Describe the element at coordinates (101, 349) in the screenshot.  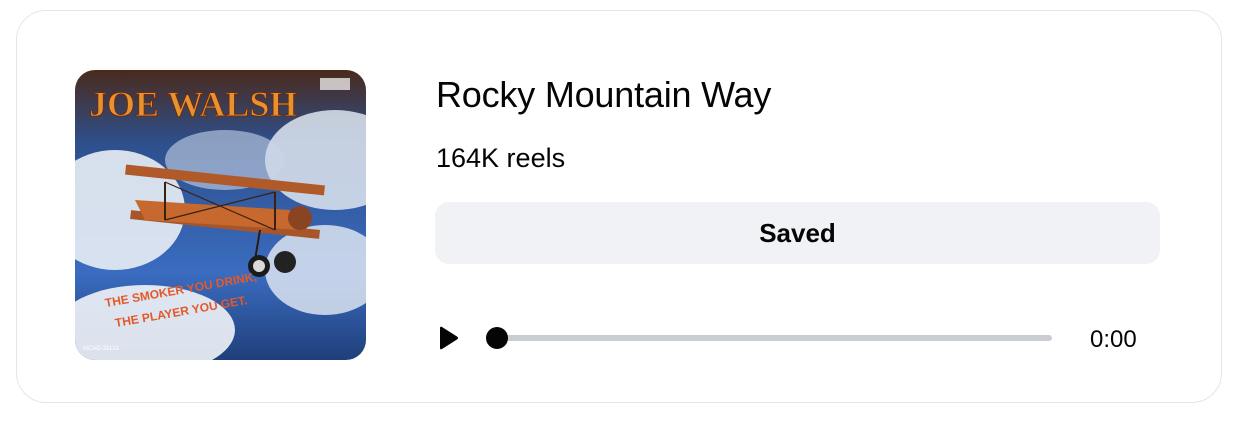
I see `svg-text: MCAD-31121` at that location.